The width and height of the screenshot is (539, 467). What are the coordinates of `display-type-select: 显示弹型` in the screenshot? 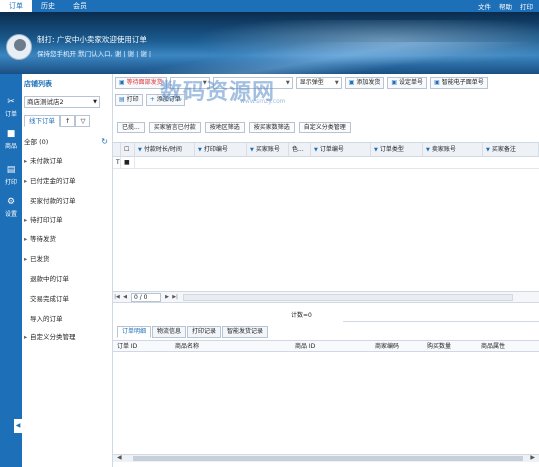 It's located at (318, 83).